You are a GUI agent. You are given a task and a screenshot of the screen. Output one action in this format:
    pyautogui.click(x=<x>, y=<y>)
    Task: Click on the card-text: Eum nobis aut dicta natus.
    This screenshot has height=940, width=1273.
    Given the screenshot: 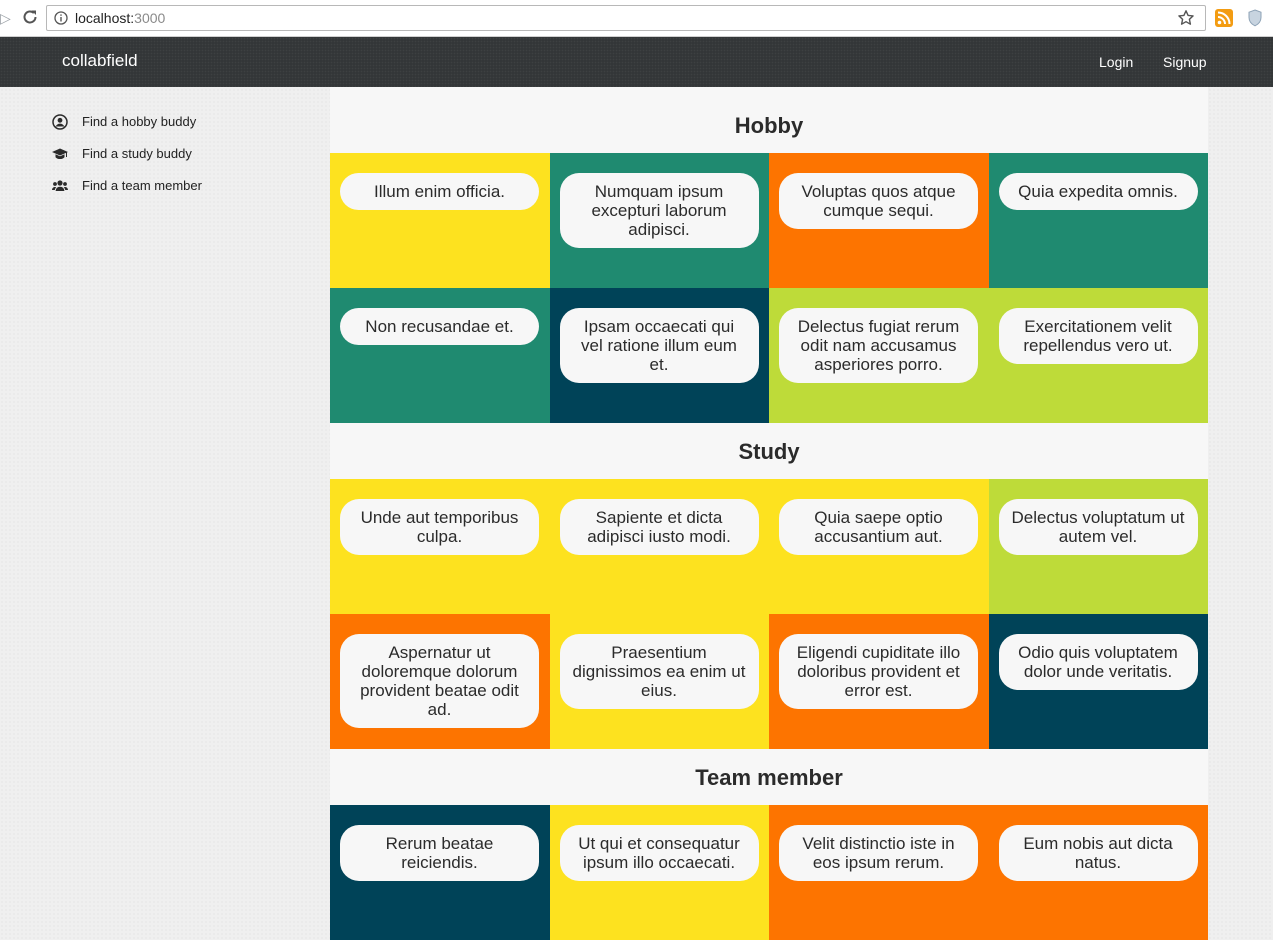 What is the action you would take?
    pyautogui.click(x=1098, y=853)
    